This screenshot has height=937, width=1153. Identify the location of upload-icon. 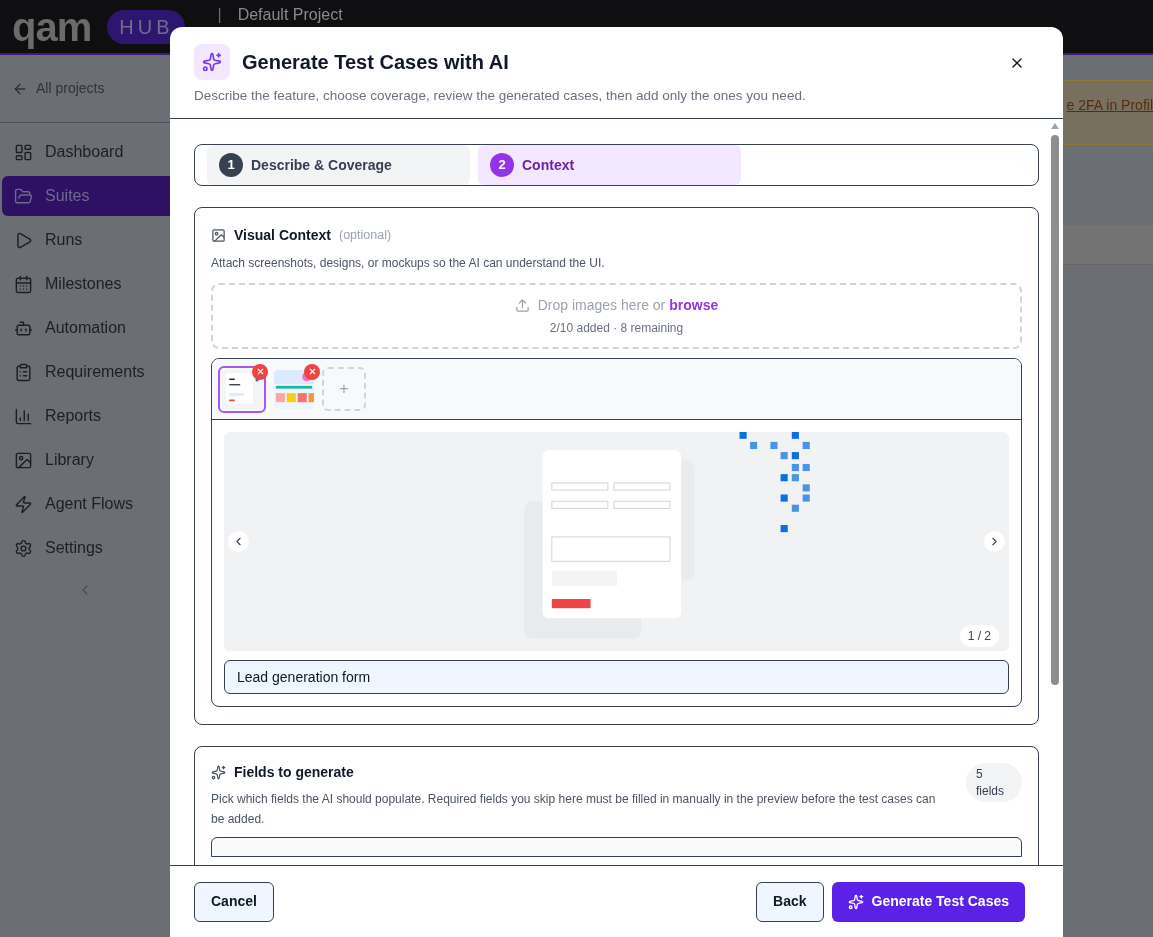
(522, 305).